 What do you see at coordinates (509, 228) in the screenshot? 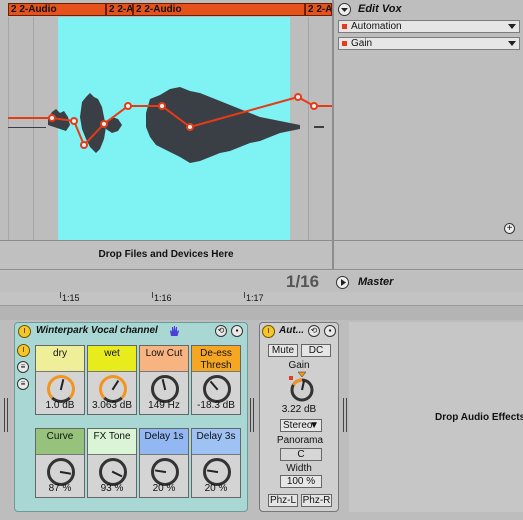
I see `add-lane-button: +` at bounding box center [509, 228].